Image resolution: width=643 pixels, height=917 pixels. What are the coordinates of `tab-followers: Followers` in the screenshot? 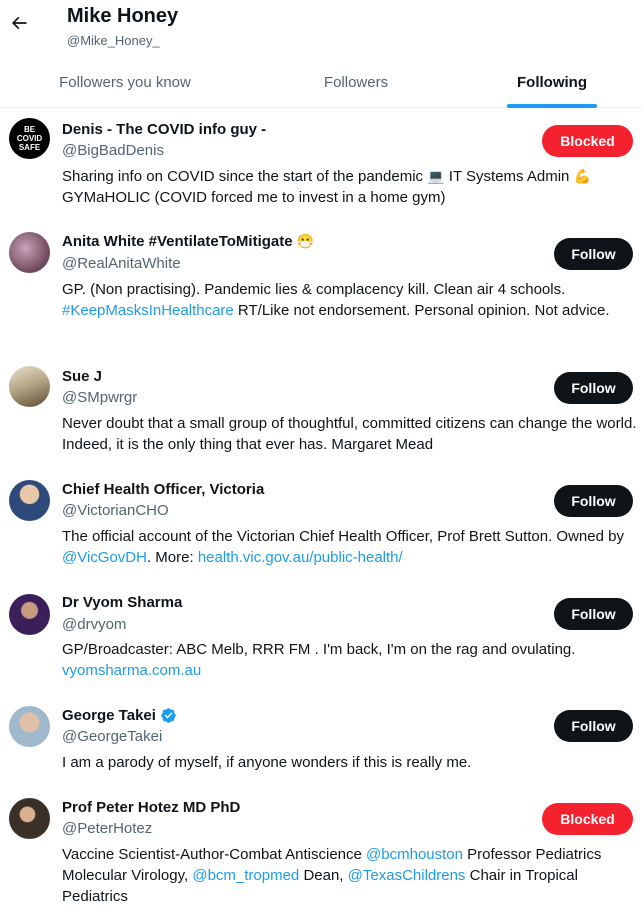 It's located at (356, 82).